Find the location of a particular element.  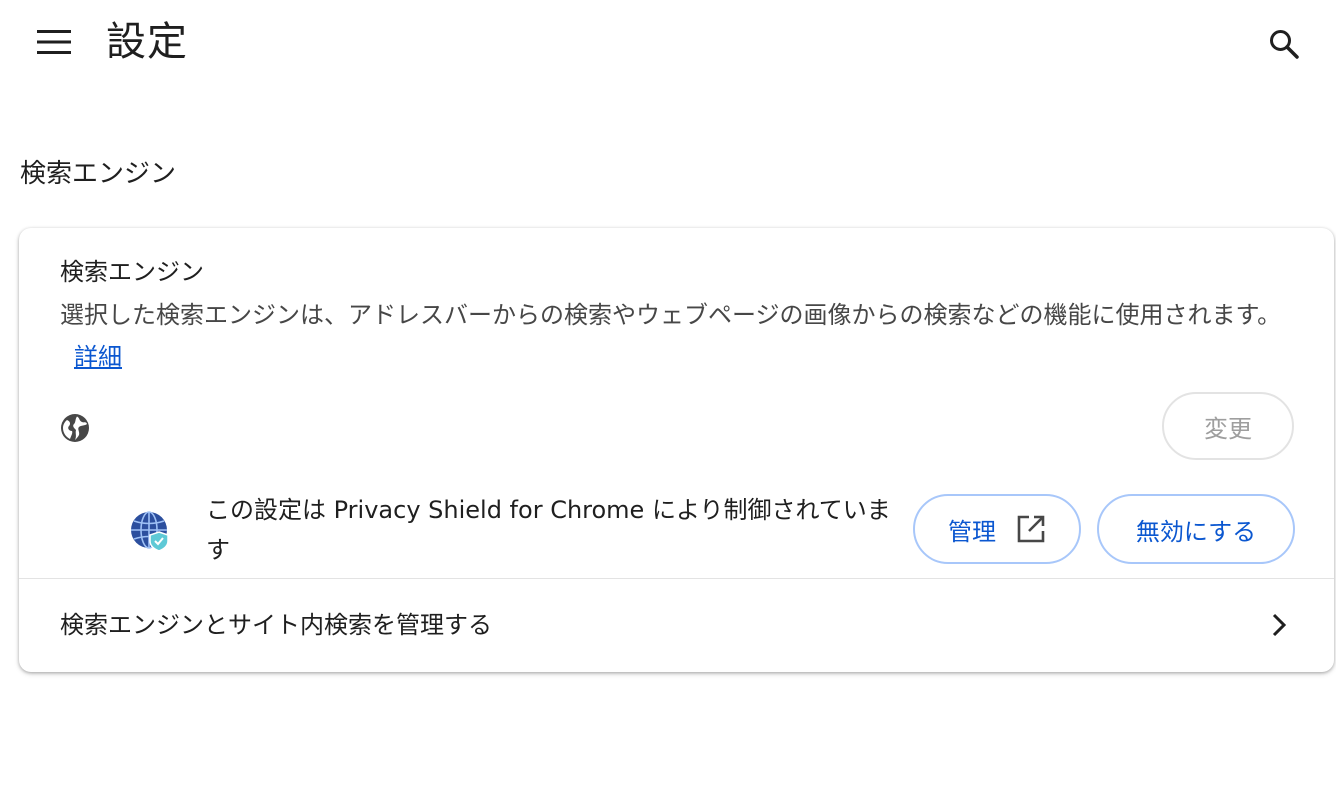

section-heading: 検索エンジン is located at coordinates (98, 174).